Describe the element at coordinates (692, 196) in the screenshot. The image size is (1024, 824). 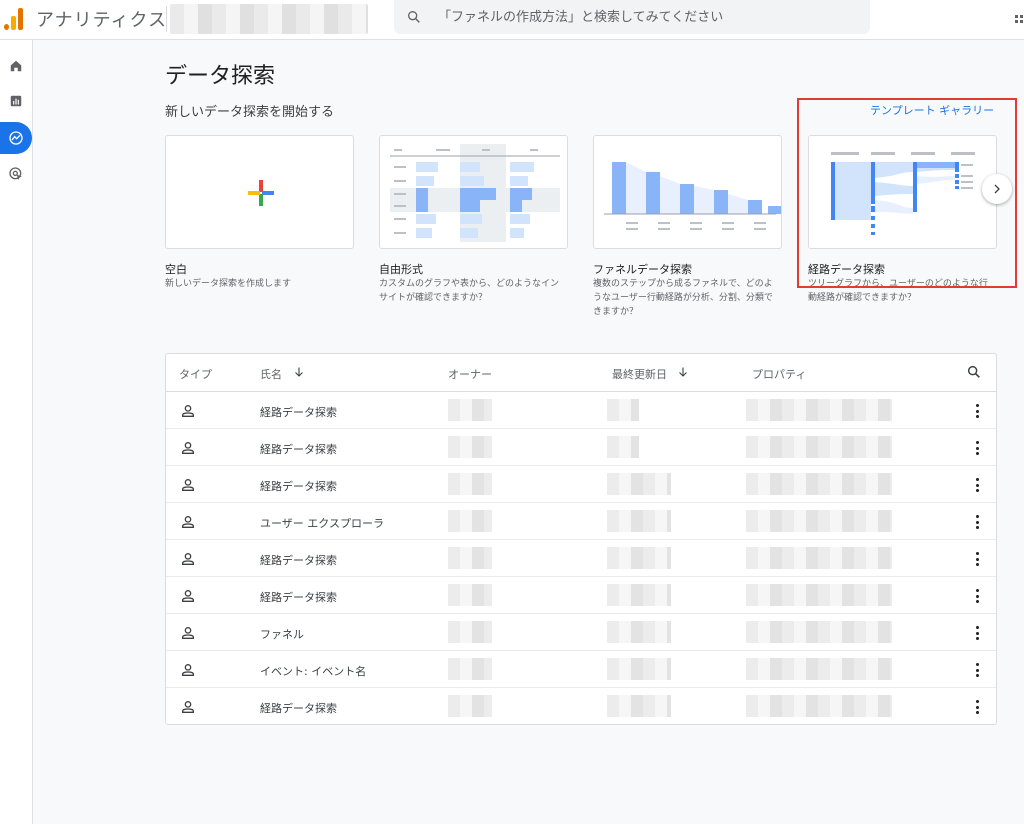
I see `funnel-chart-illustration` at that location.